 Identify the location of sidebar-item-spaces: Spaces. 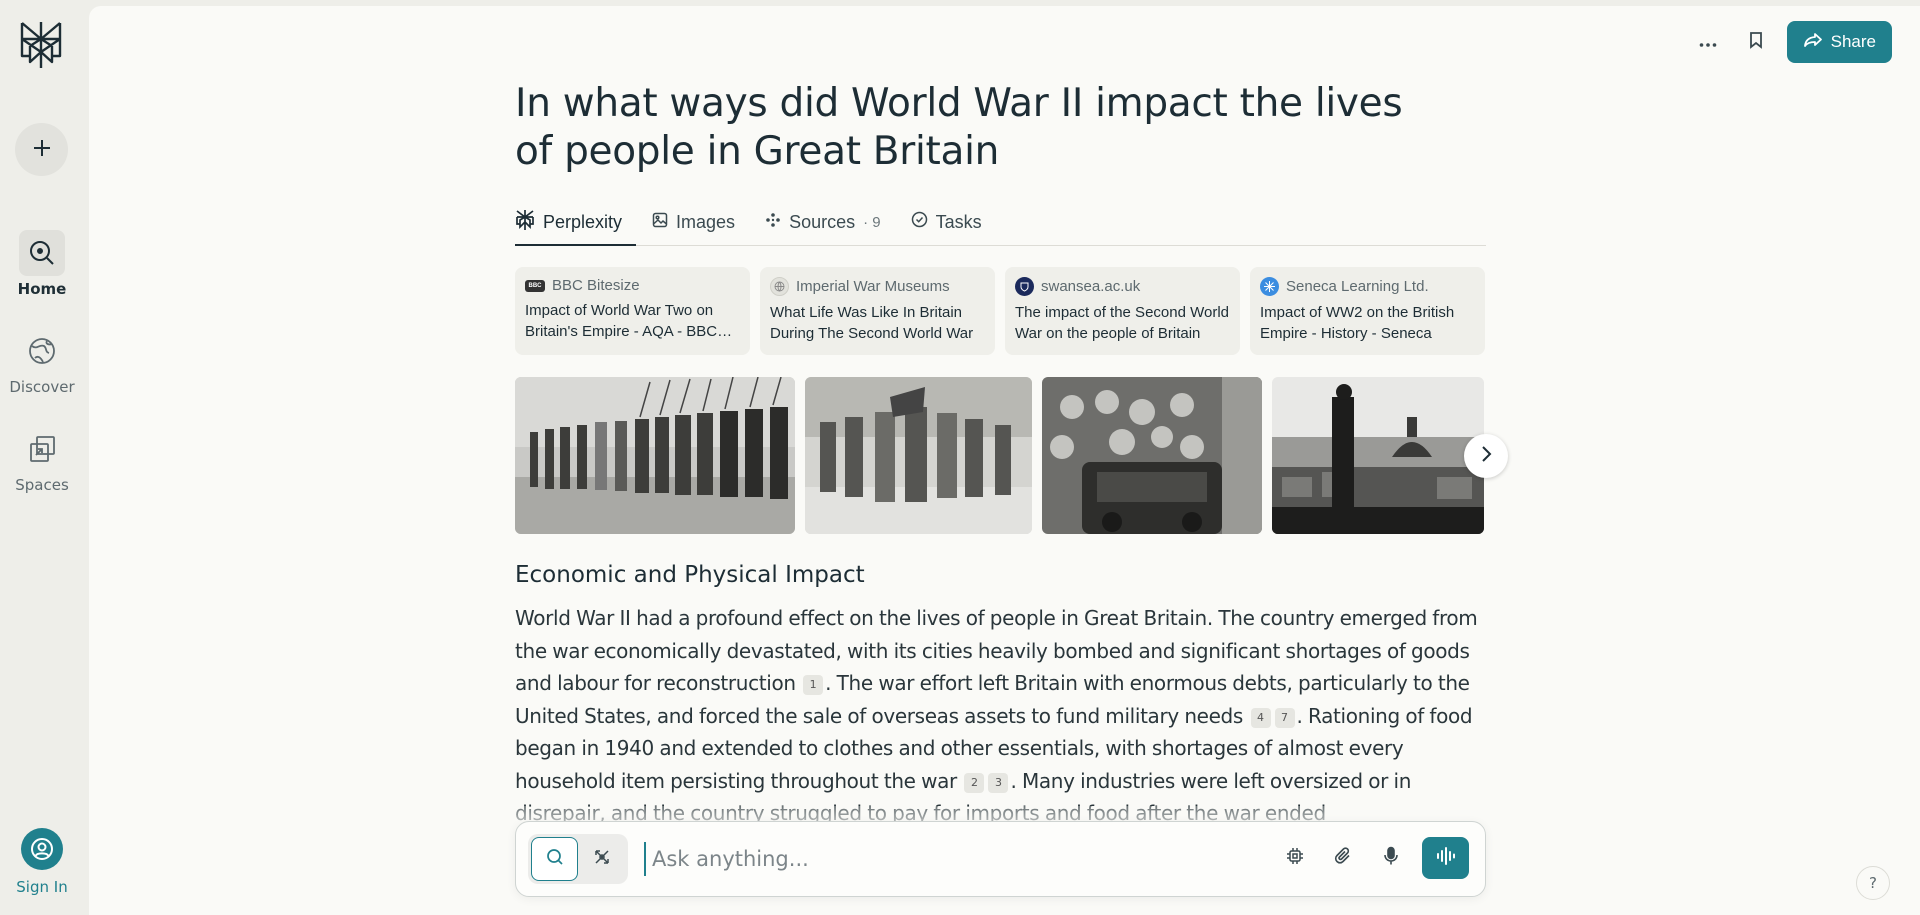
(42, 460).